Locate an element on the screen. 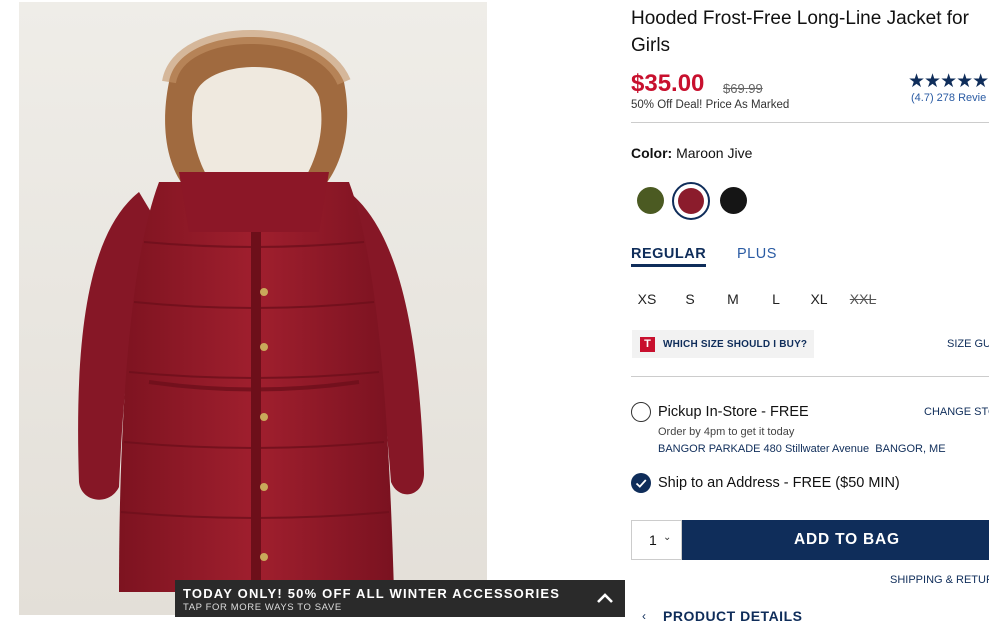 Image resolution: width=989 pixels, height=624 pixels. checkmark-icon is located at coordinates (641, 483).